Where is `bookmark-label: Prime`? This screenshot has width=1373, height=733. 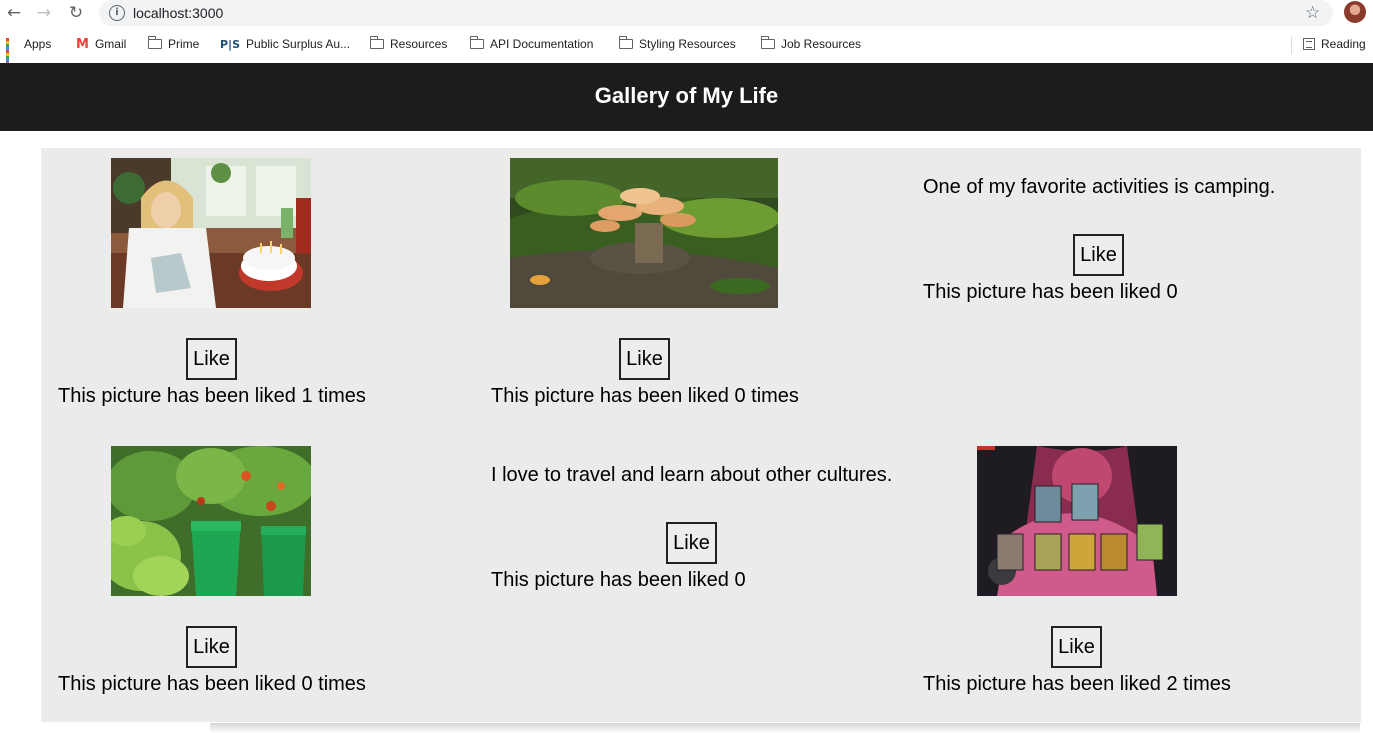
bookmark-label: Prime is located at coordinates (184, 44).